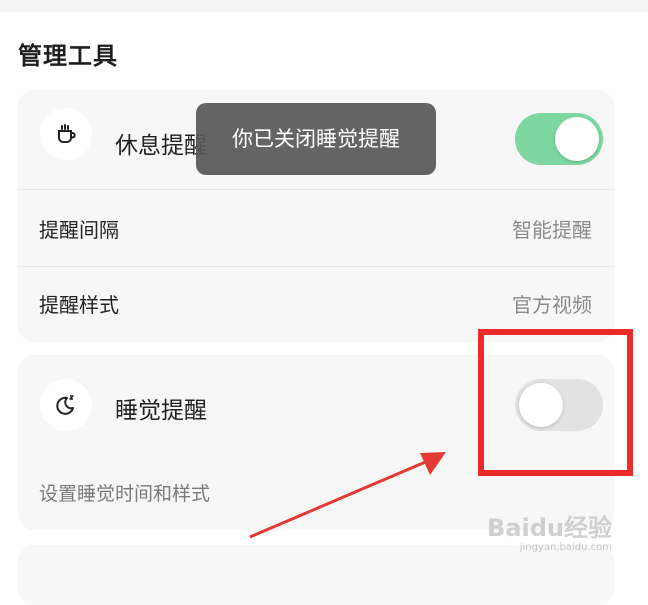  I want to click on watermark-logo: Baidu经验, so click(549, 528).